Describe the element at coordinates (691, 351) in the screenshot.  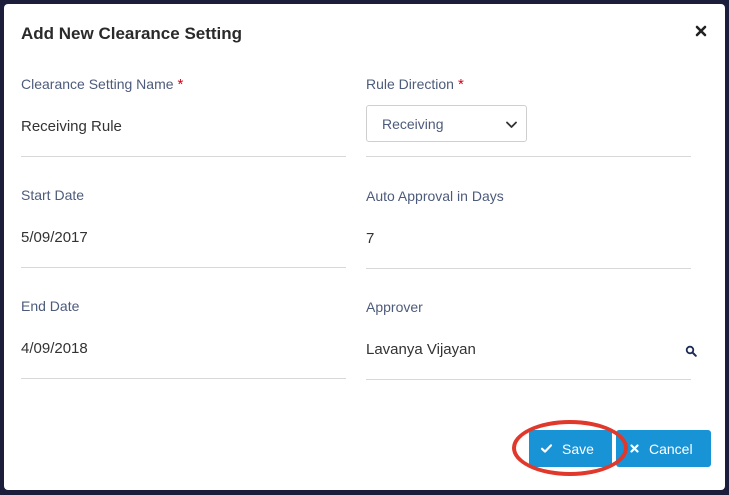
I see `search-icon` at that location.